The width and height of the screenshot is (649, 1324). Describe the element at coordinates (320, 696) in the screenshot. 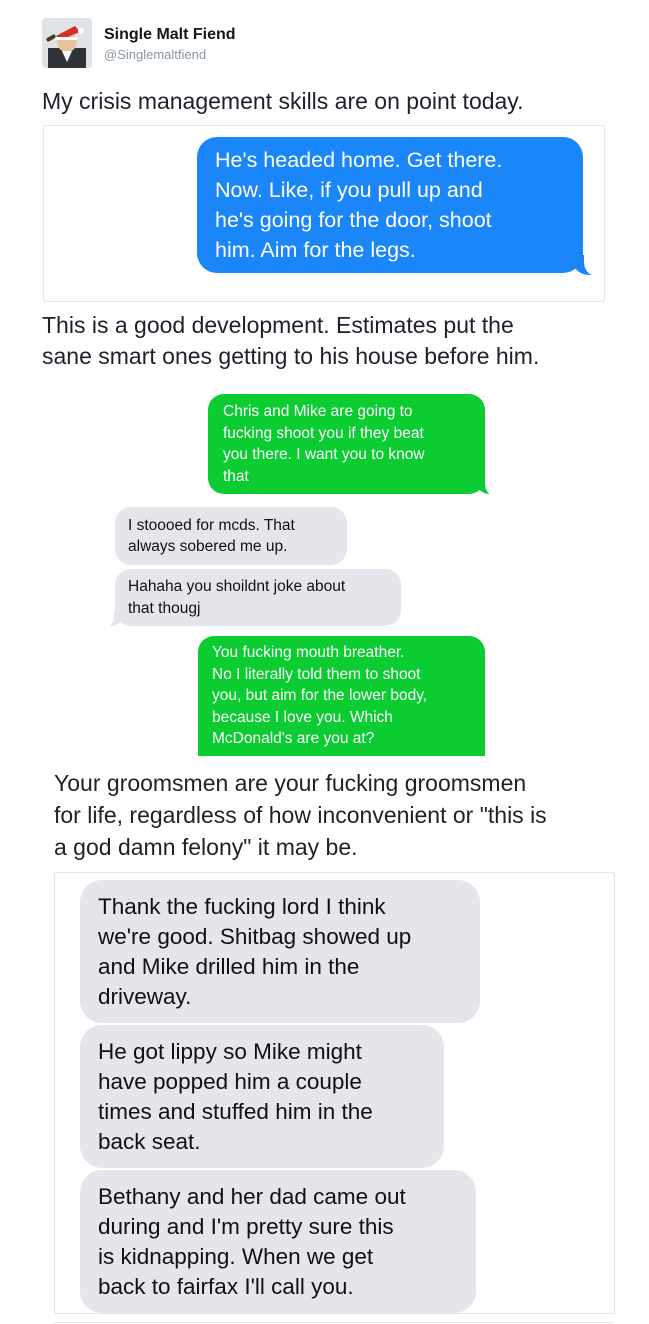

I see `message-line: you, but aim for the lower body,` at that location.